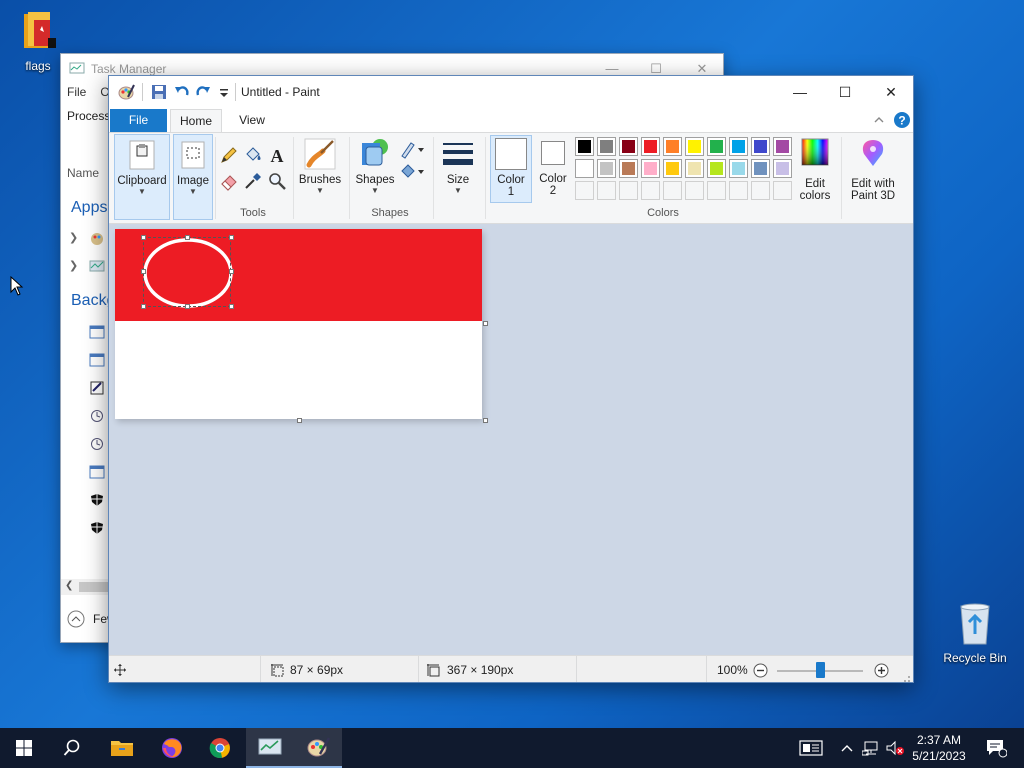 This screenshot has height=768, width=1024. I want to click on volume-button, so click(895, 748).